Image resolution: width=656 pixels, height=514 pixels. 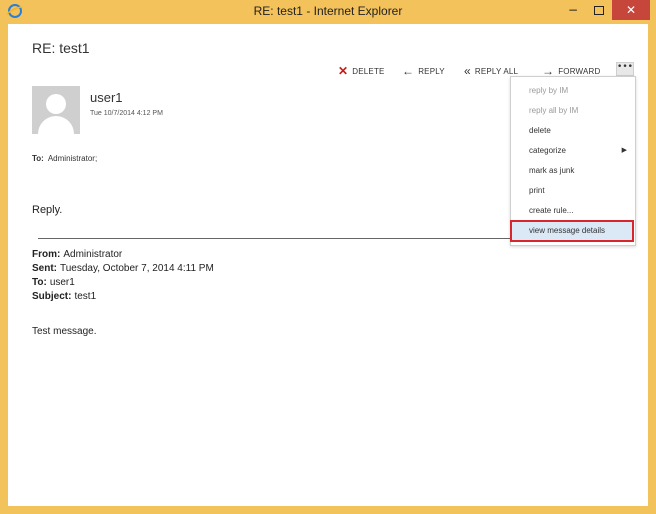 I want to click on person-head-icon, so click(x=56, y=104).